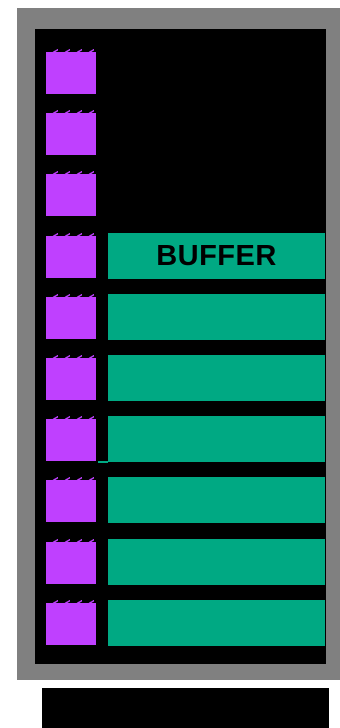 The width and height of the screenshot is (340, 728). Describe the element at coordinates (185, 708) in the screenshot. I see `footer-bar` at that location.